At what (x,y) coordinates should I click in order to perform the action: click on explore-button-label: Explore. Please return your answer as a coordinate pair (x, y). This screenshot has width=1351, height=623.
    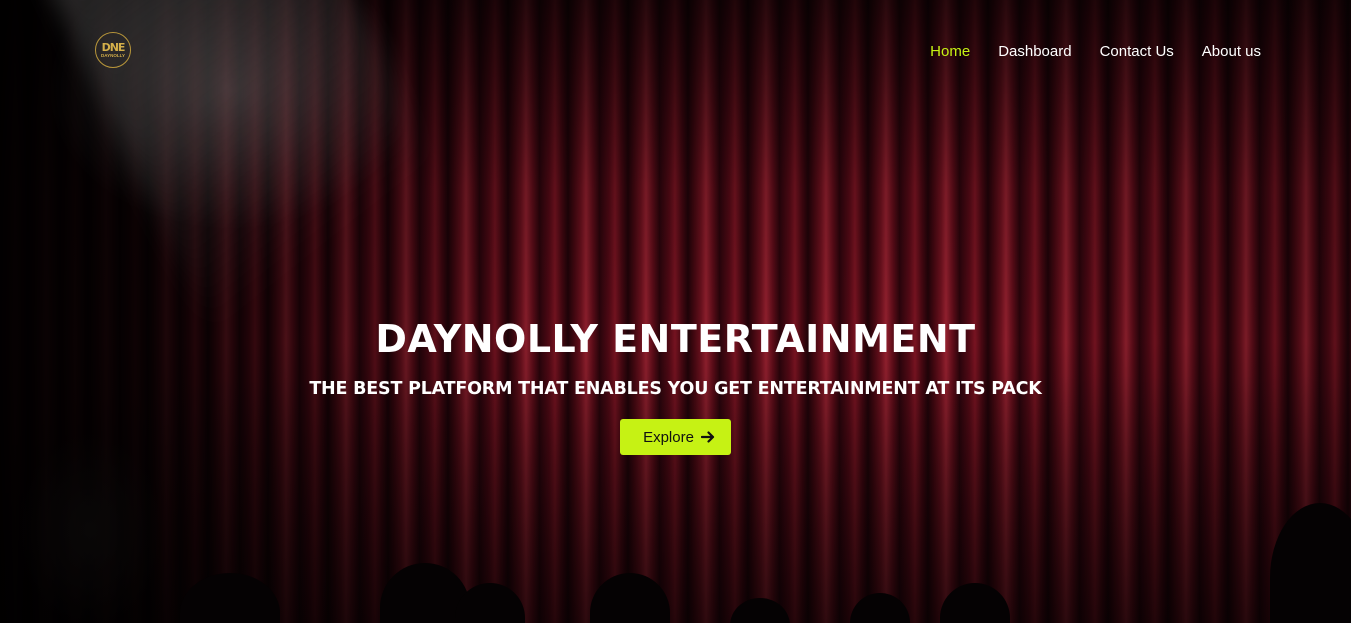
    Looking at the image, I should click on (668, 437).